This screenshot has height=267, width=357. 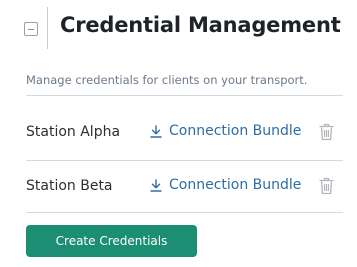 I want to click on create-credentials-button: Create Credentials, so click(x=111, y=241).